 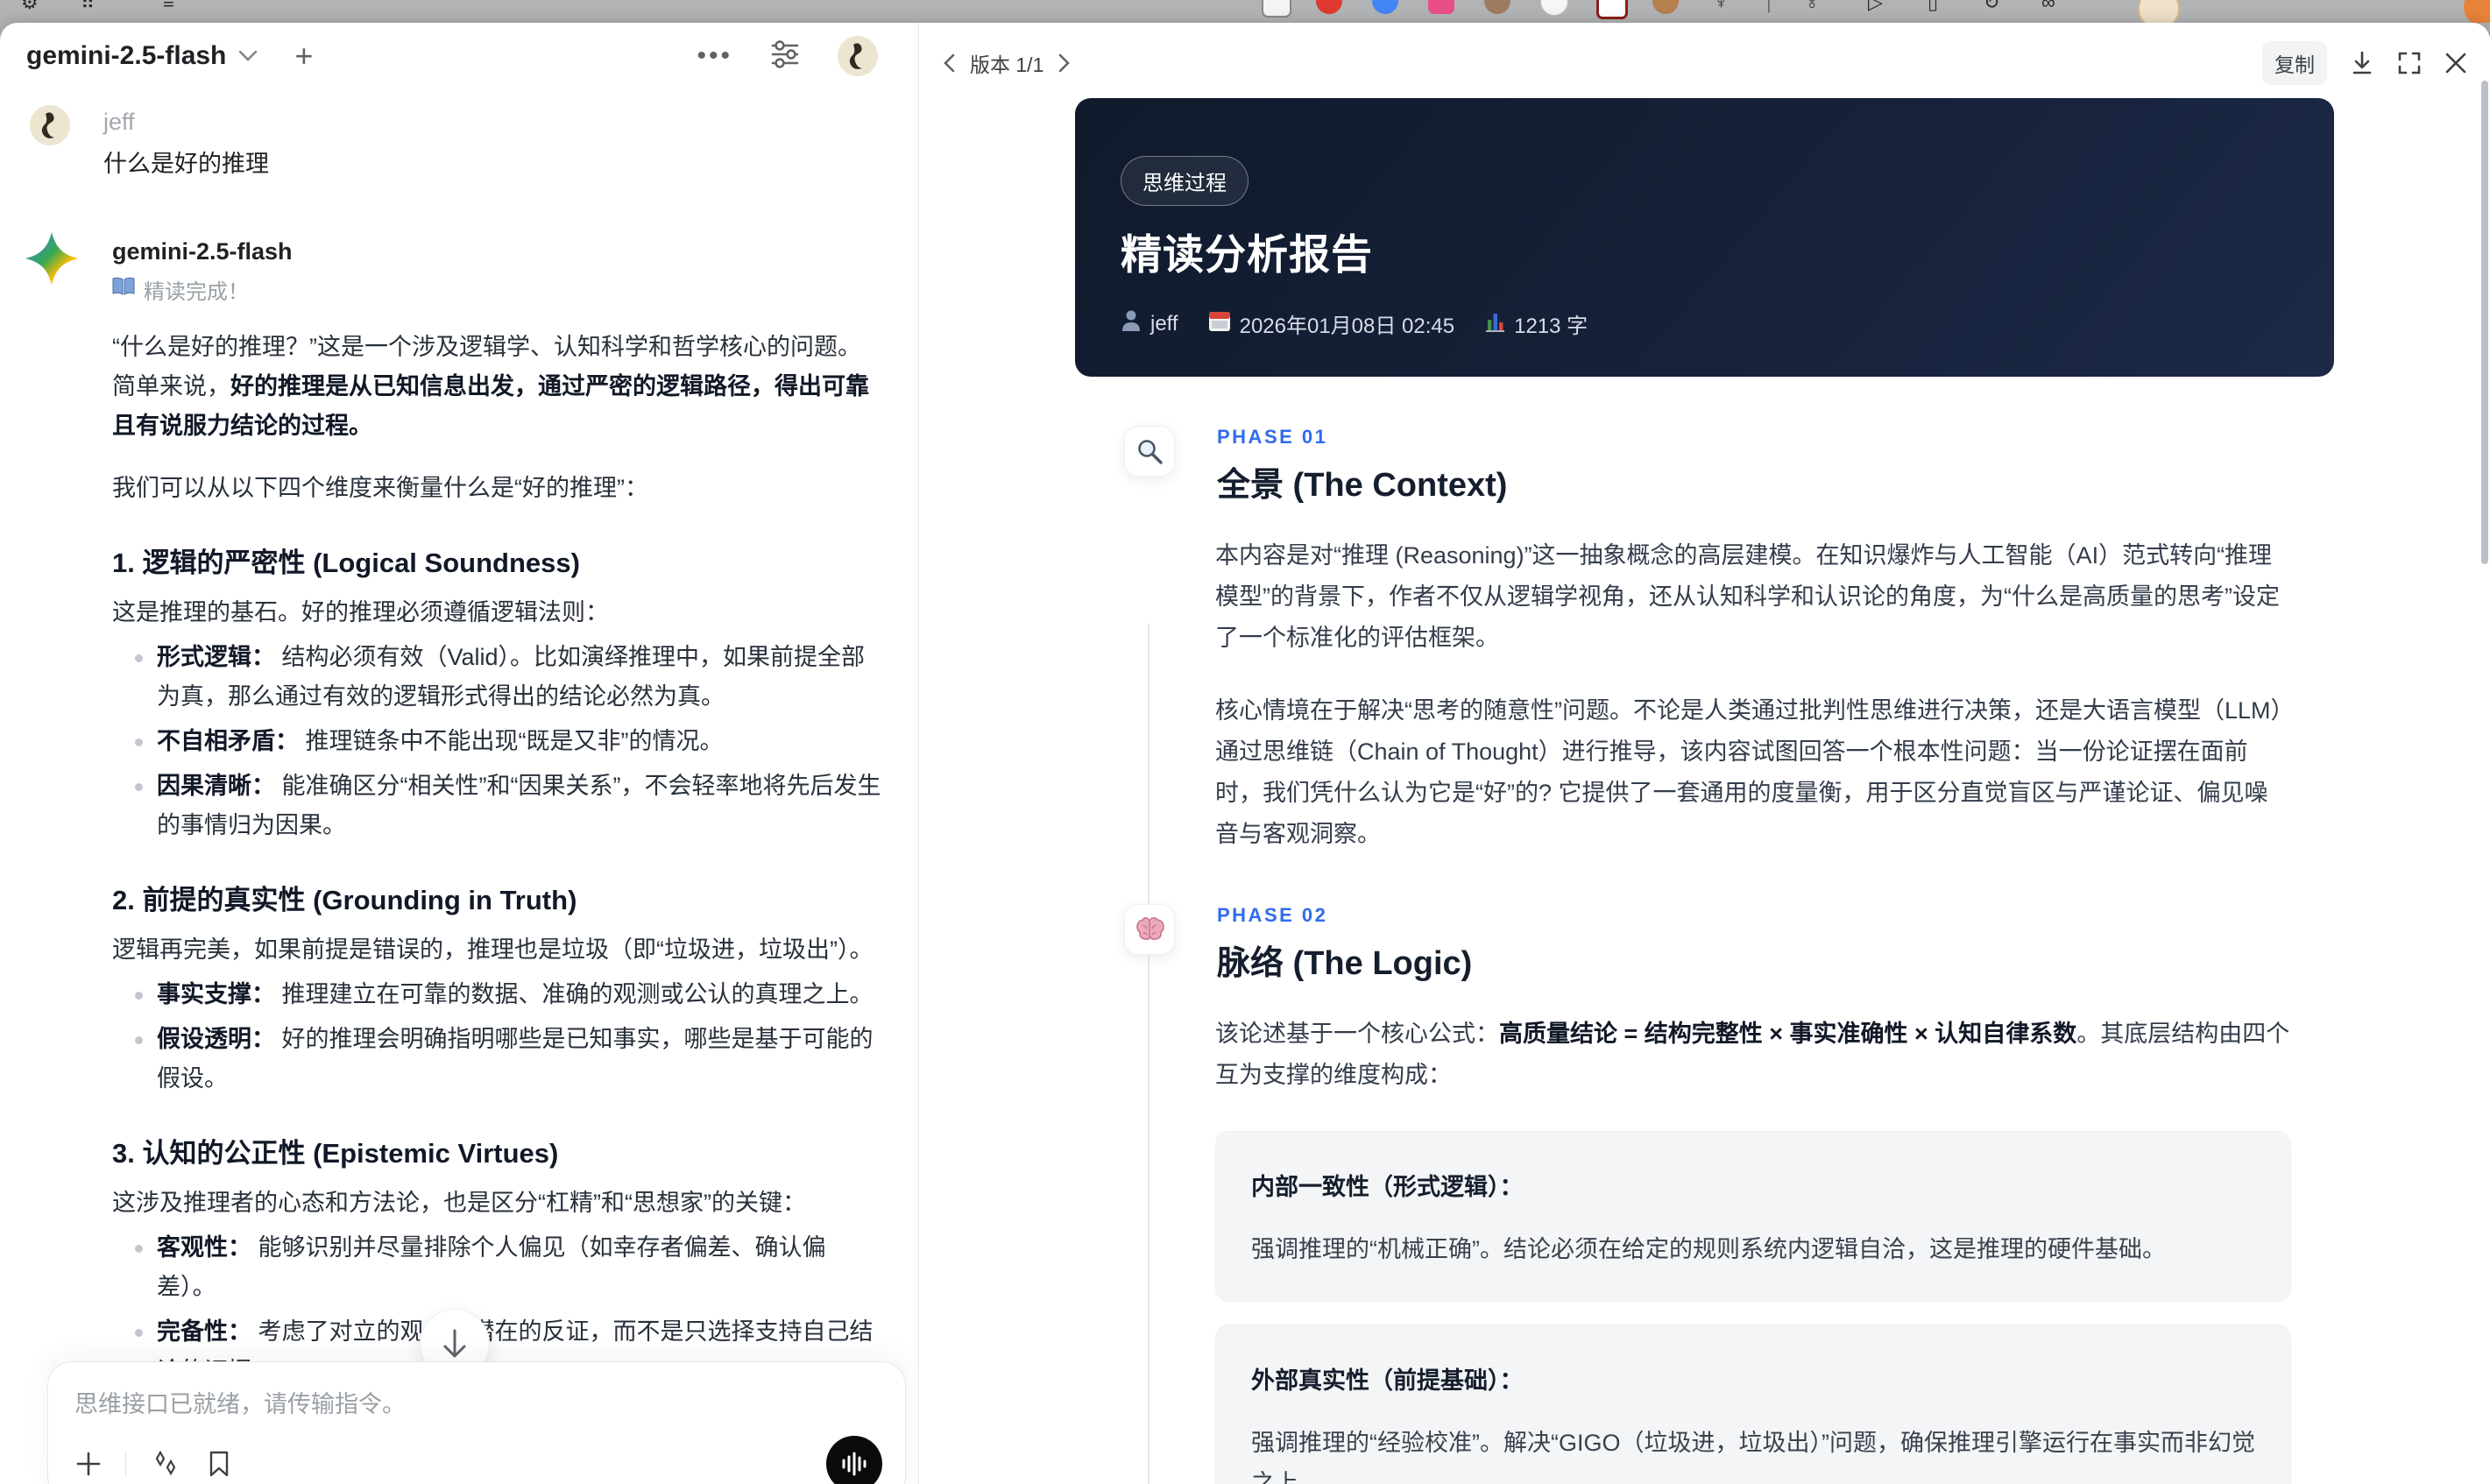 I want to click on download-icon, so click(x=2362, y=63).